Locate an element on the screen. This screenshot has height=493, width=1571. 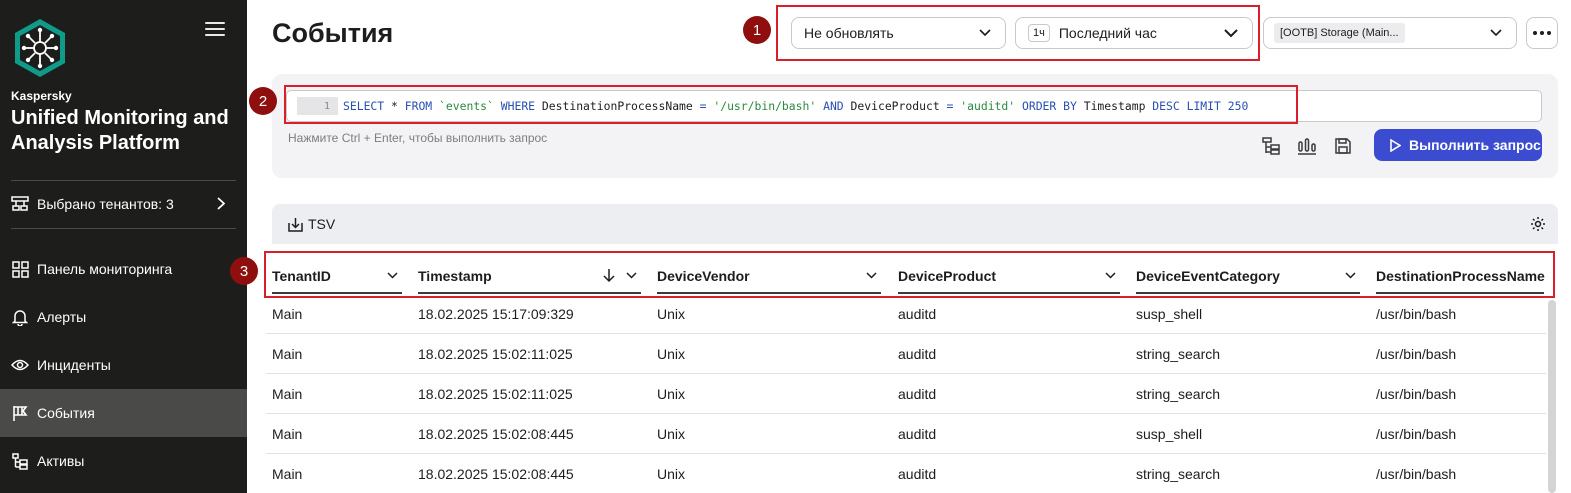
table-cell: 18.02.2025 15:02:08:445 is located at coordinates (496, 474).